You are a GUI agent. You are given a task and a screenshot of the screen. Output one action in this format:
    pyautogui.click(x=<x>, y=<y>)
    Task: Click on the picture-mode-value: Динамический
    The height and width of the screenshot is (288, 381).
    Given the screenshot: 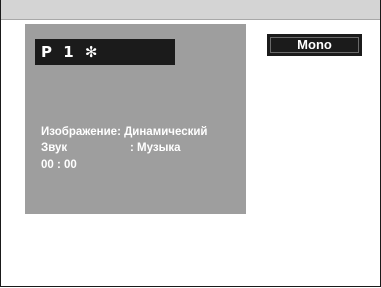 What is the action you would take?
    pyautogui.click(x=166, y=132)
    